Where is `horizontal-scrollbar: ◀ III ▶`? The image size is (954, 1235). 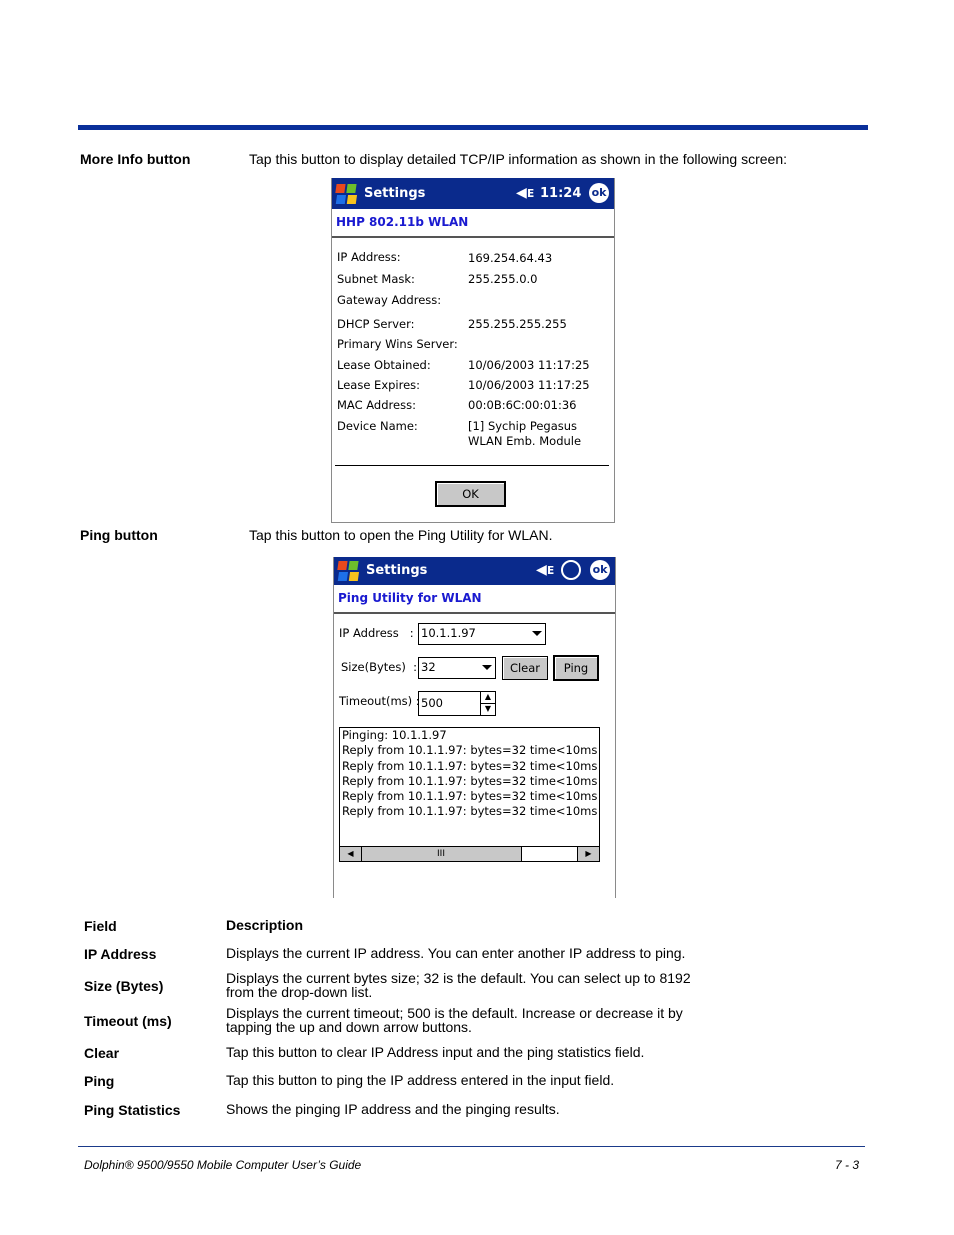
horizontal-scrollbar: ◀ III ▶ is located at coordinates (469, 853).